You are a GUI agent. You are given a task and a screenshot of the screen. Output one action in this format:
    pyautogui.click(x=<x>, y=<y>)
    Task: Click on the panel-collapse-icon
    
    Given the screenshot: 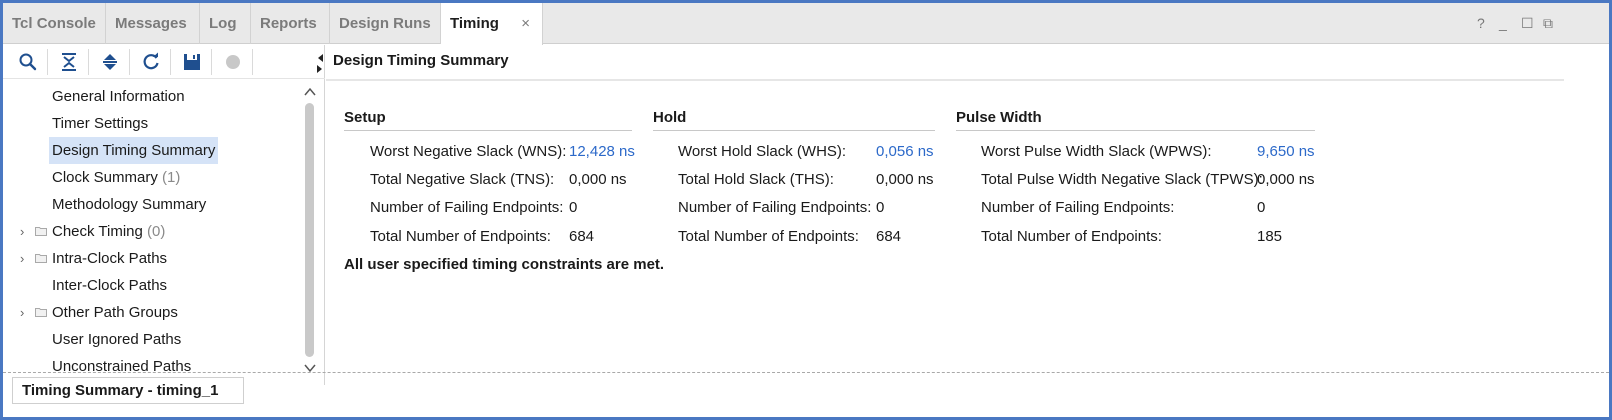 What is the action you would take?
    pyautogui.click(x=320, y=63)
    